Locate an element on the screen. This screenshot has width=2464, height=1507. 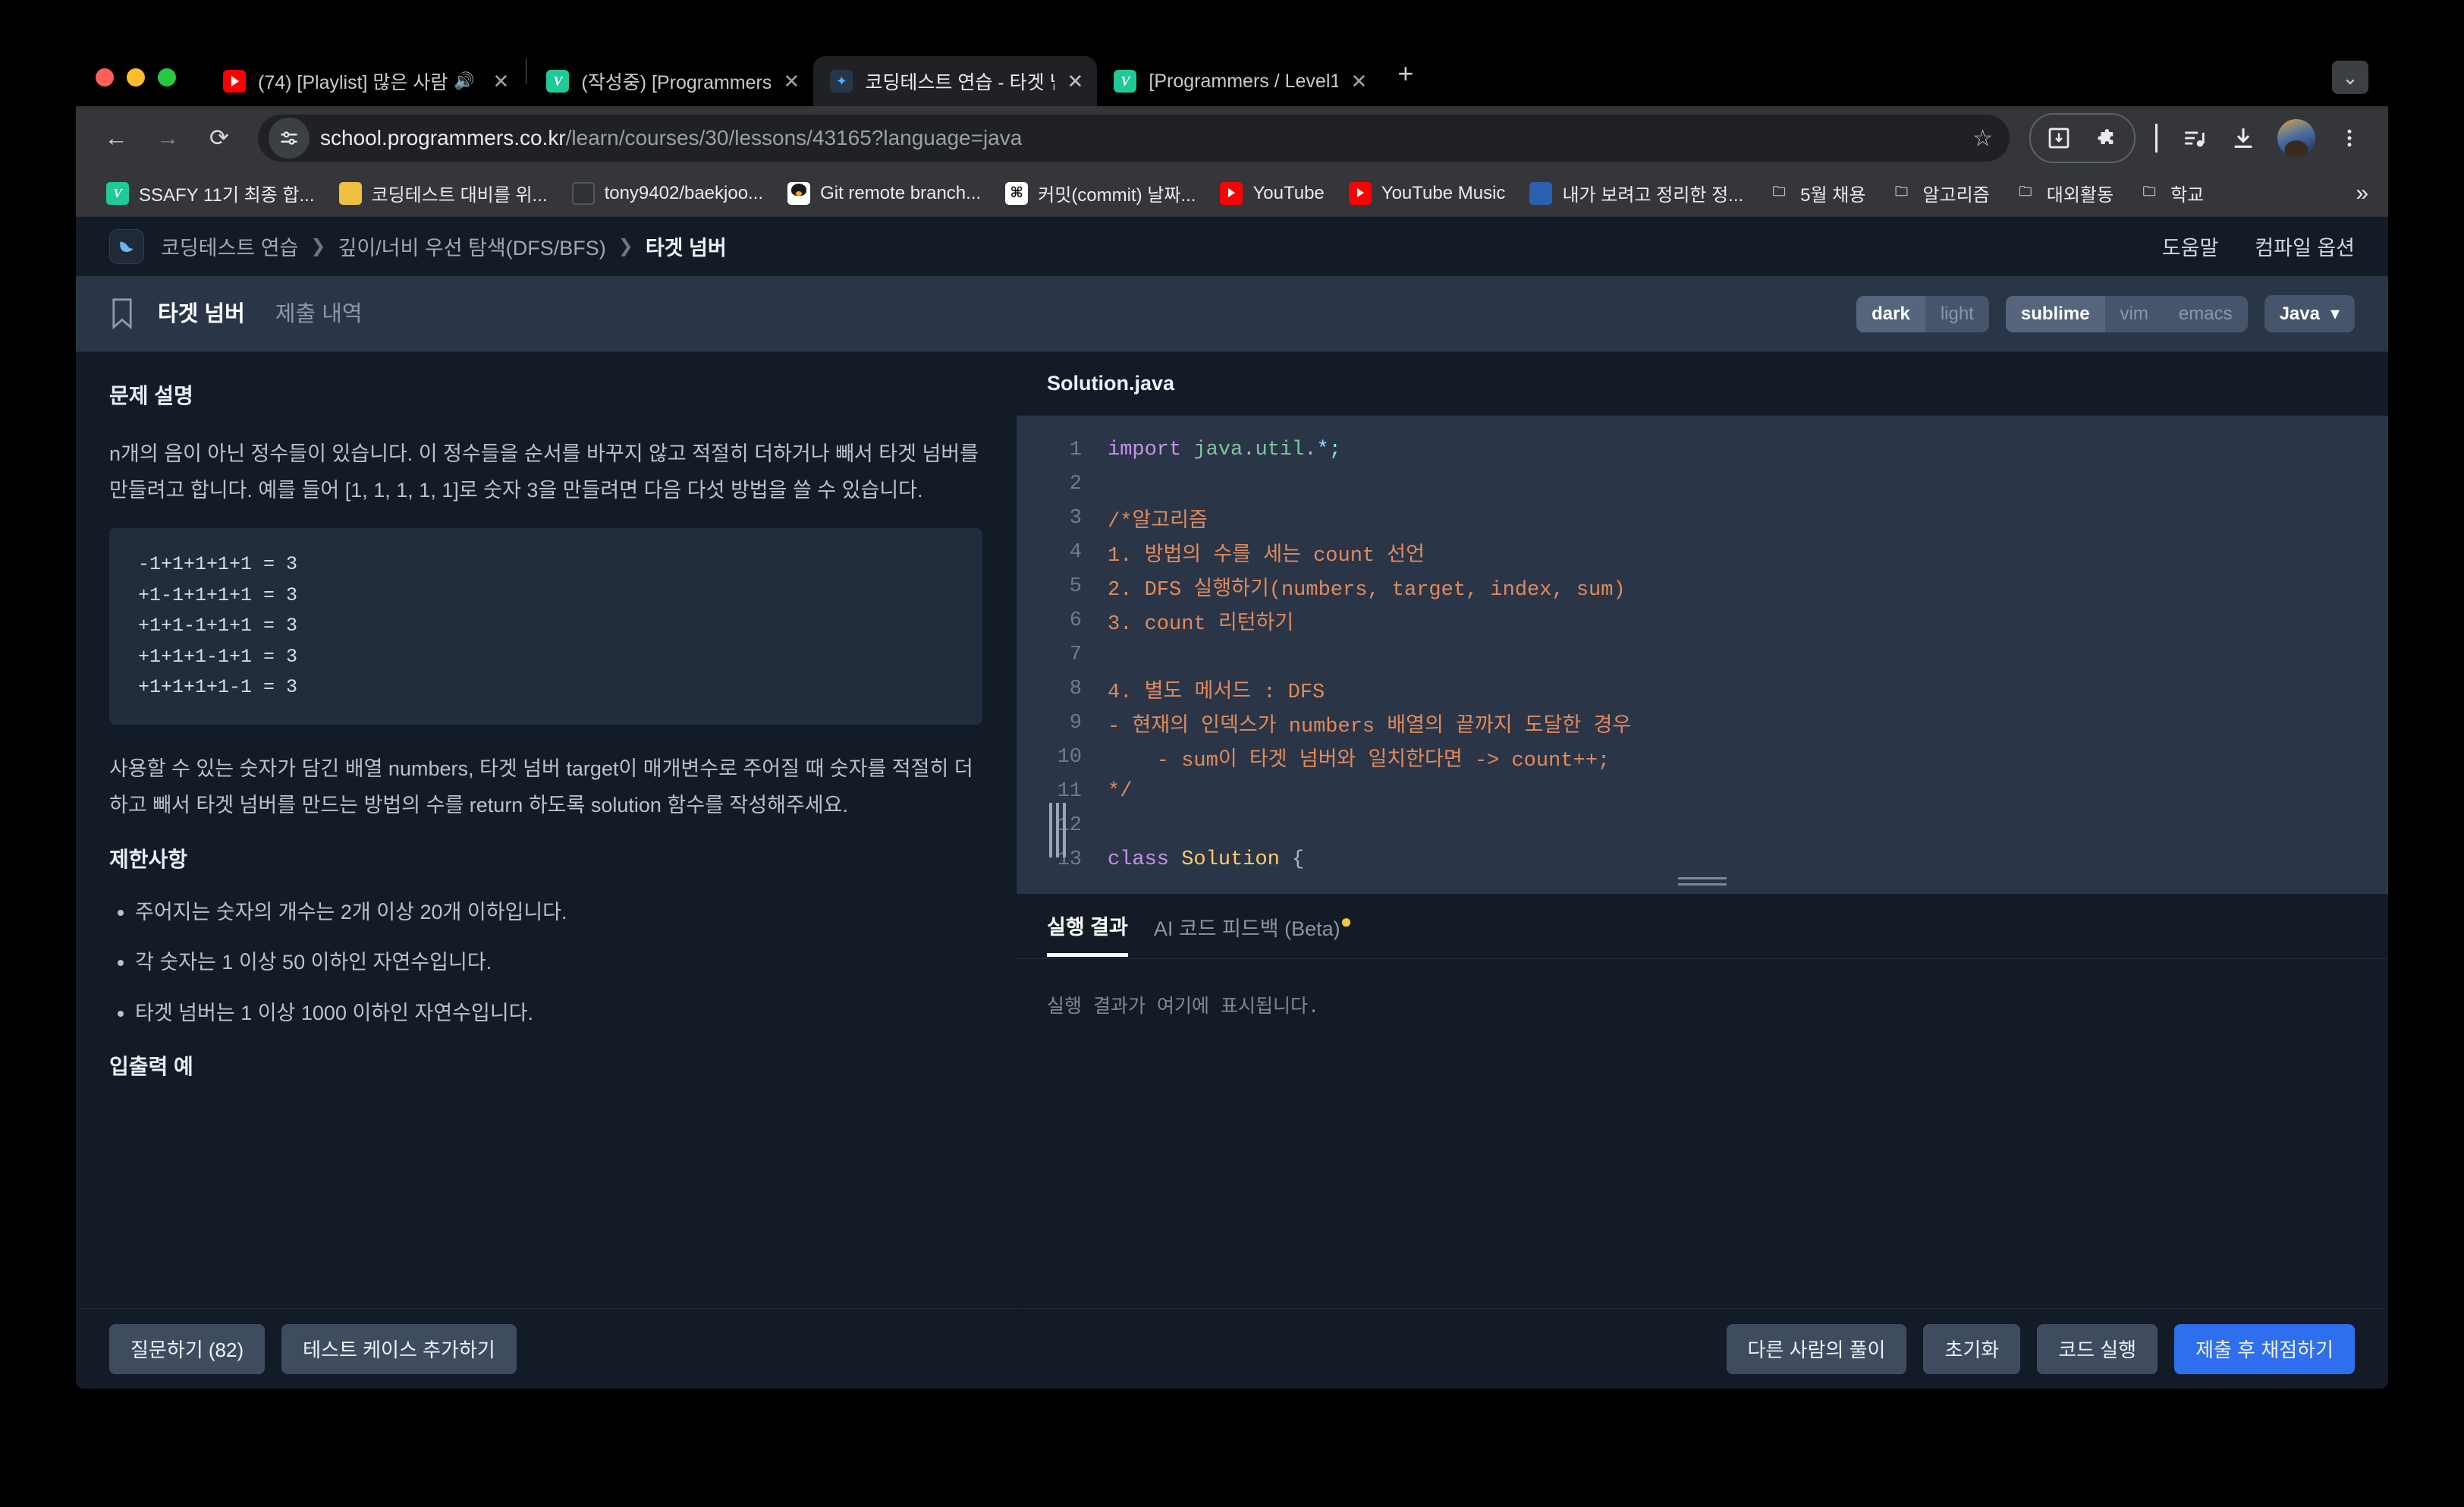
extensions-icon is located at coordinates (2106, 138).